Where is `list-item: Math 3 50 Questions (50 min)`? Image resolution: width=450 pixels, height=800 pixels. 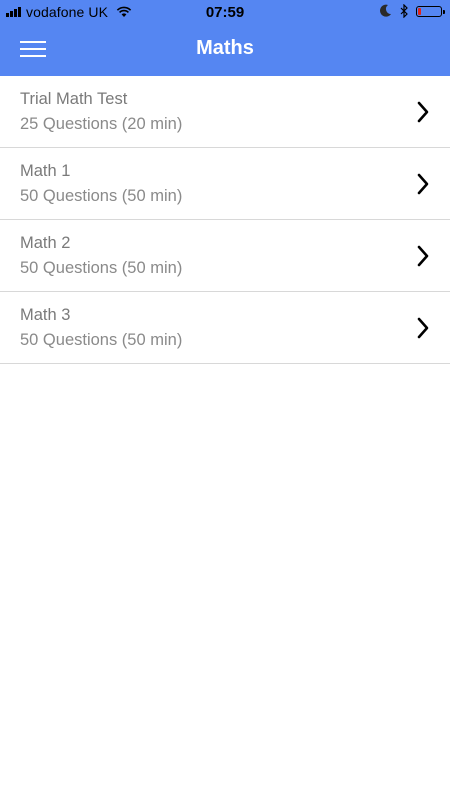
list-item: Math 3 50 Questions (50 min) is located at coordinates (225, 328).